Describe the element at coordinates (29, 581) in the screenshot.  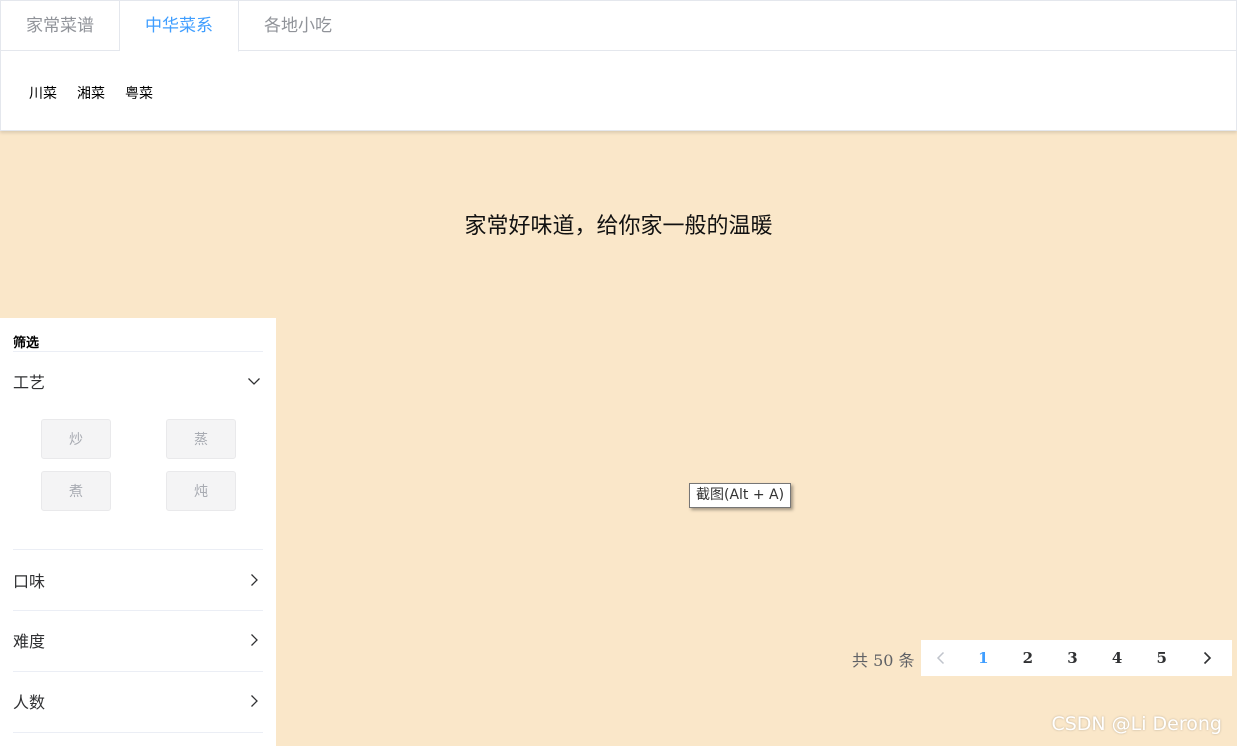
I see `section-label: 口味` at that location.